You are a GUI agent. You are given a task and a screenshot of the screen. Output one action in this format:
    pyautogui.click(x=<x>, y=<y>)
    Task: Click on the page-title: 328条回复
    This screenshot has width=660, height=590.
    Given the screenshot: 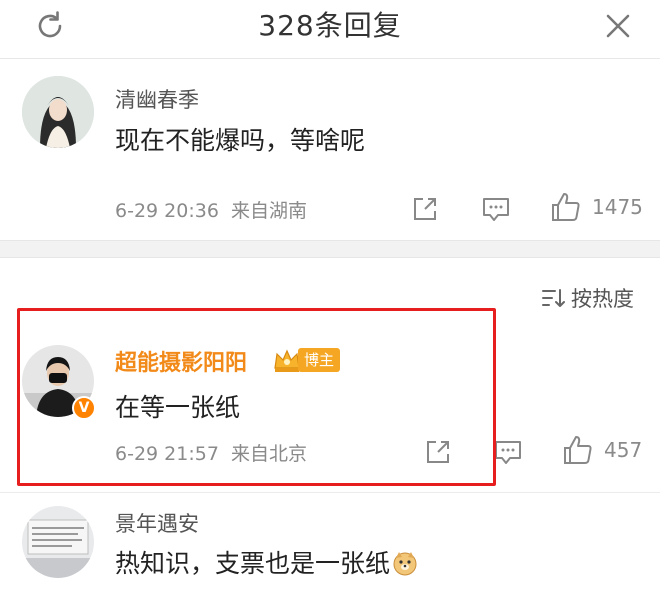 What is the action you would take?
    pyautogui.click(x=330, y=25)
    